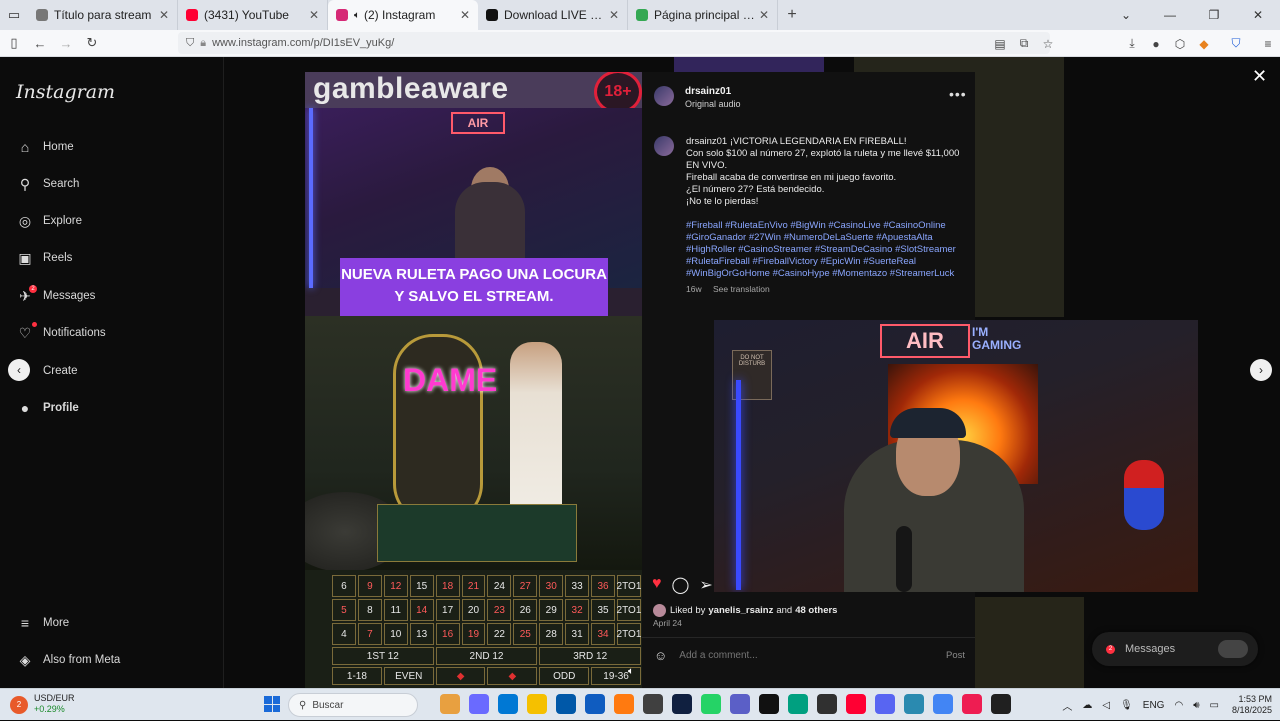  Describe the element at coordinates (1126, 15) in the screenshot. I see `tab-list-chevron-icon: ⌄` at that location.